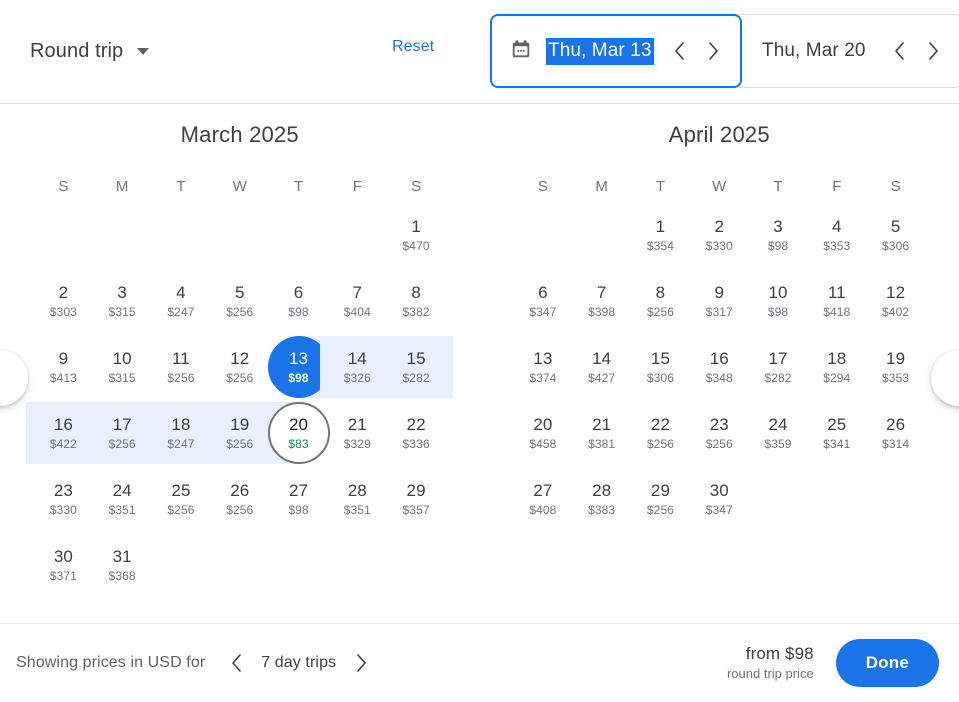 The height and width of the screenshot is (702, 959). What do you see at coordinates (719, 367) in the screenshot?
I see `day-cell: 16 $348` at bounding box center [719, 367].